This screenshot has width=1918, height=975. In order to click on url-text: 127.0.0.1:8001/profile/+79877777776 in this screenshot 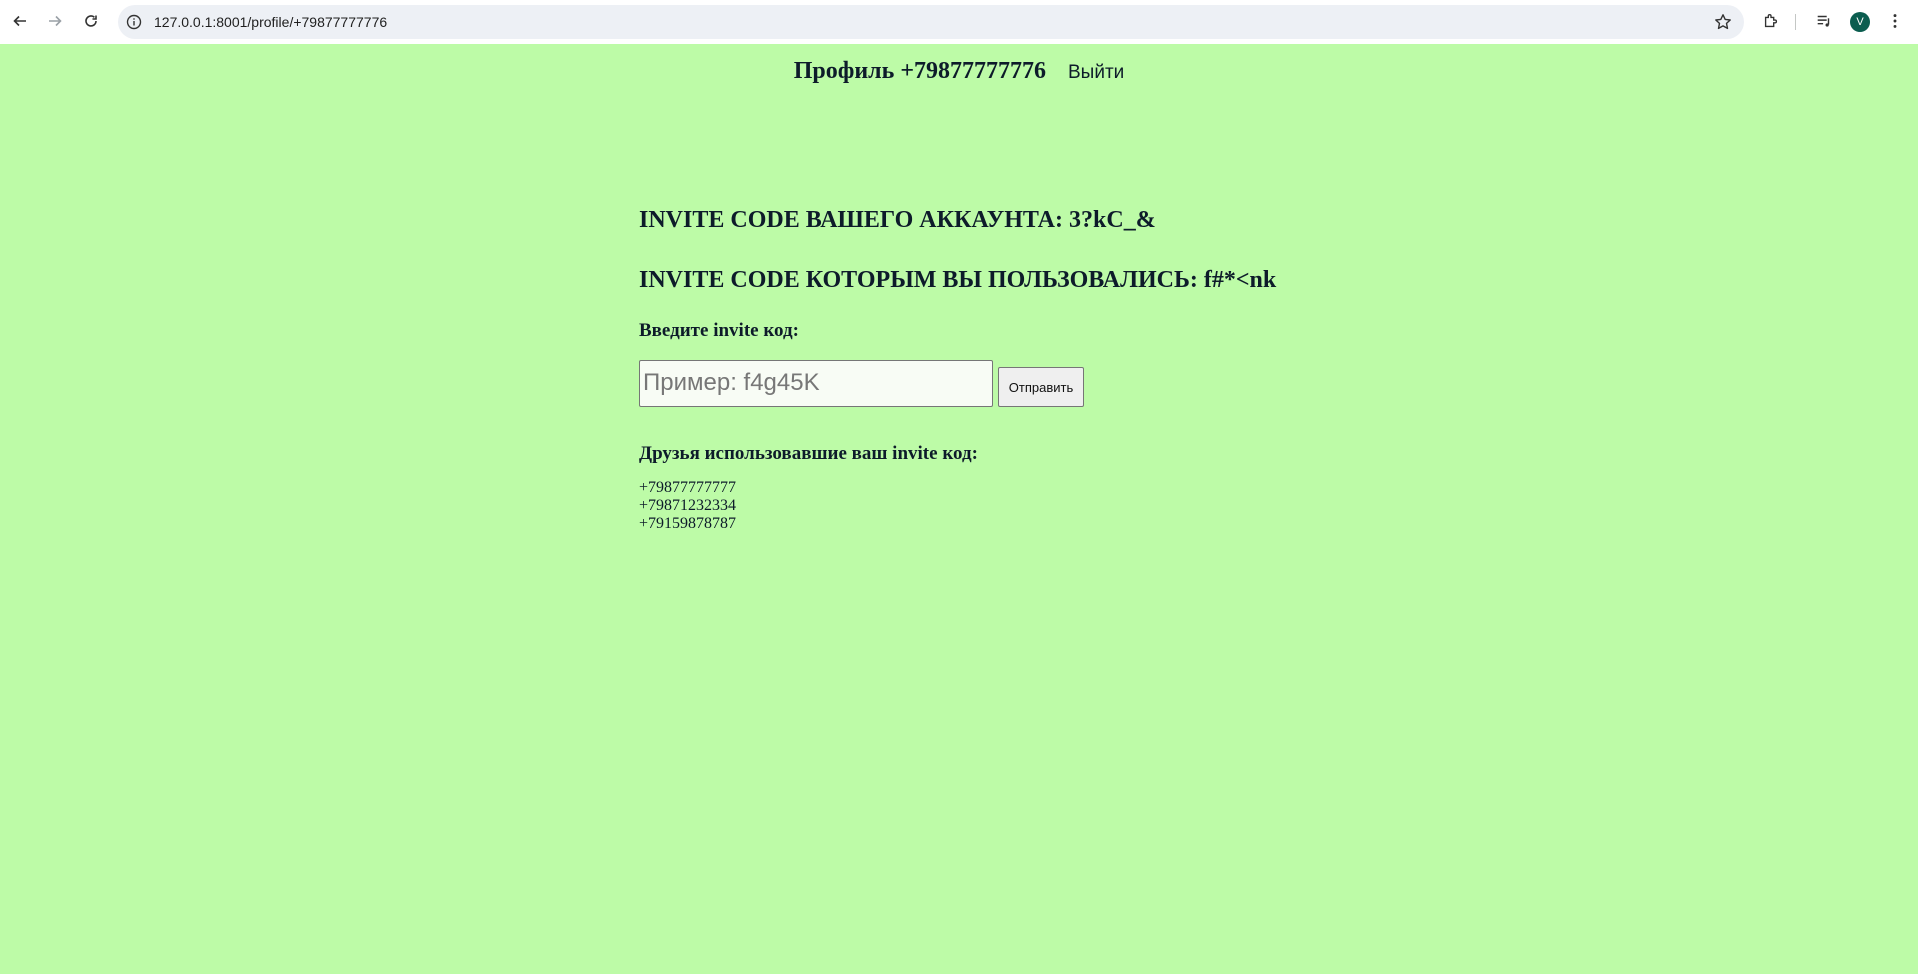, I will do `click(270, 22)`.